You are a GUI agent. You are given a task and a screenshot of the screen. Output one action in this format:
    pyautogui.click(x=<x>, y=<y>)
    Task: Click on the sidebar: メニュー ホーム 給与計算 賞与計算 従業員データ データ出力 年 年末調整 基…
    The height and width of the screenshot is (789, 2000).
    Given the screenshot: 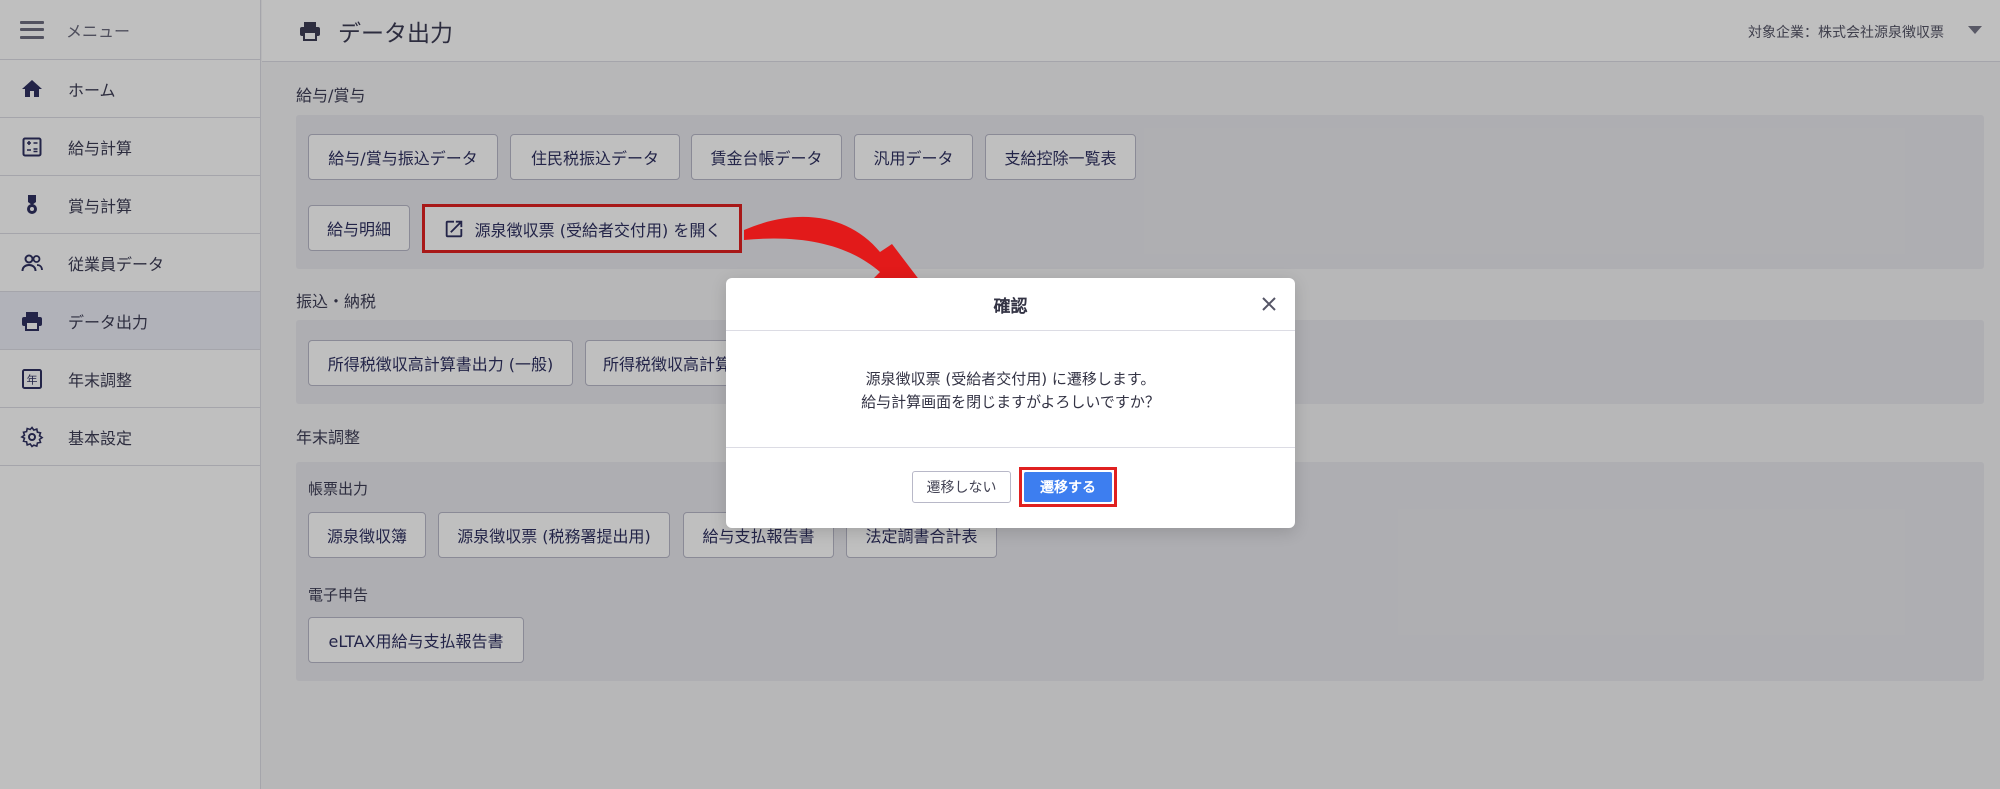 What is the action you would take?
    pyautogui.click(x=130, y=394)
    